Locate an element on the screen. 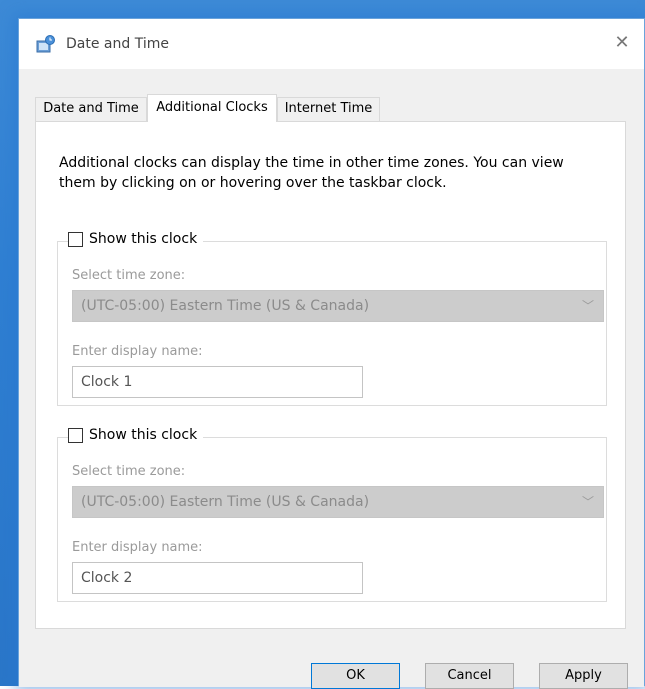 The width and height of the screenshot is (645, 689). show-clock-2-checkbox is located at coordinates (75, 435).